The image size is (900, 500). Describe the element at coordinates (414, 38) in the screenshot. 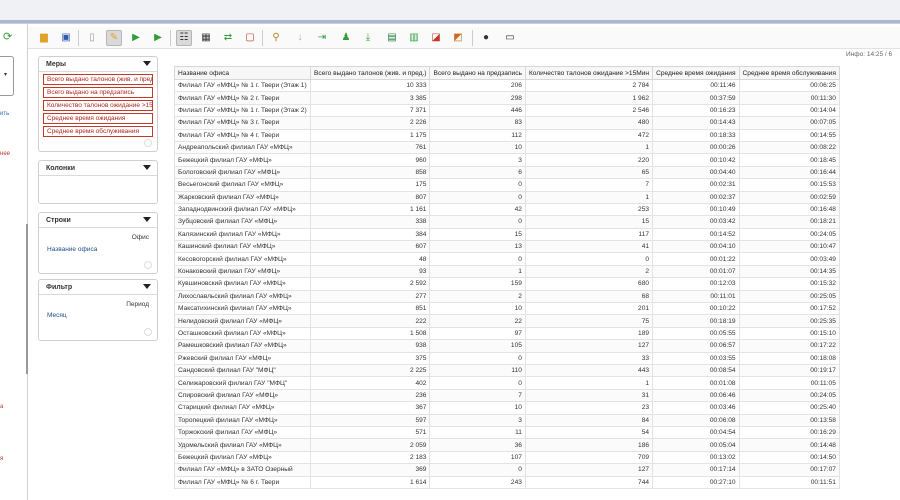

I see `spreadsheet-button: ▥` at that location.